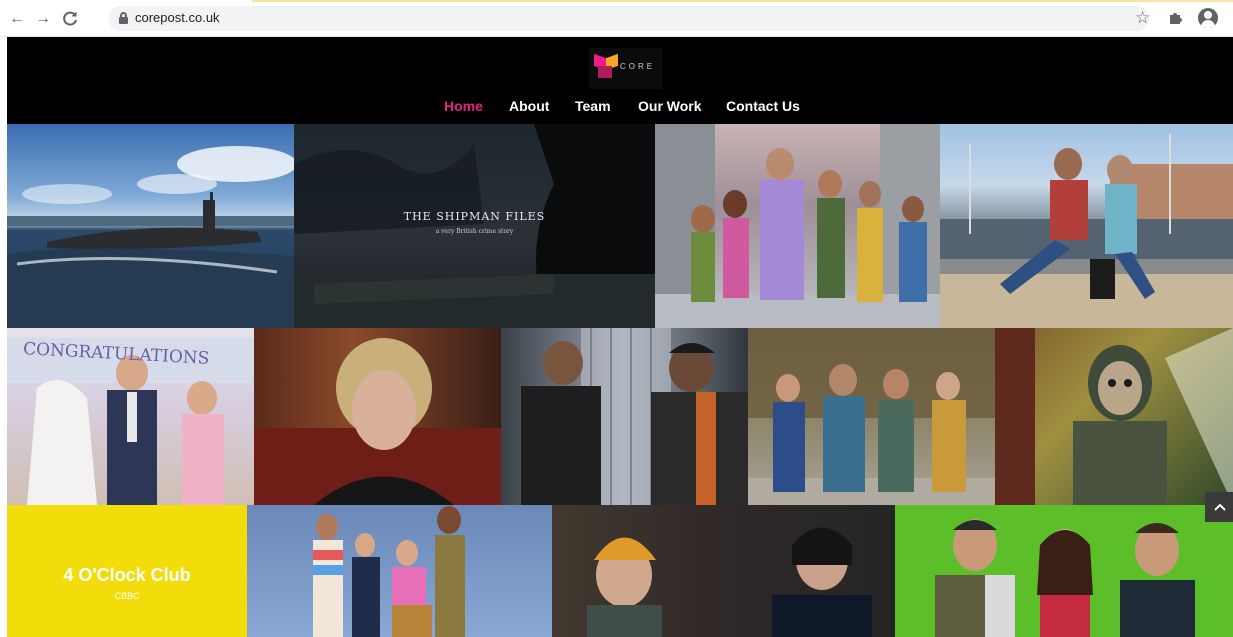 This screenshot has height=637, width=1233. I want to click on tile-masked-figure, so click(1114, 416).